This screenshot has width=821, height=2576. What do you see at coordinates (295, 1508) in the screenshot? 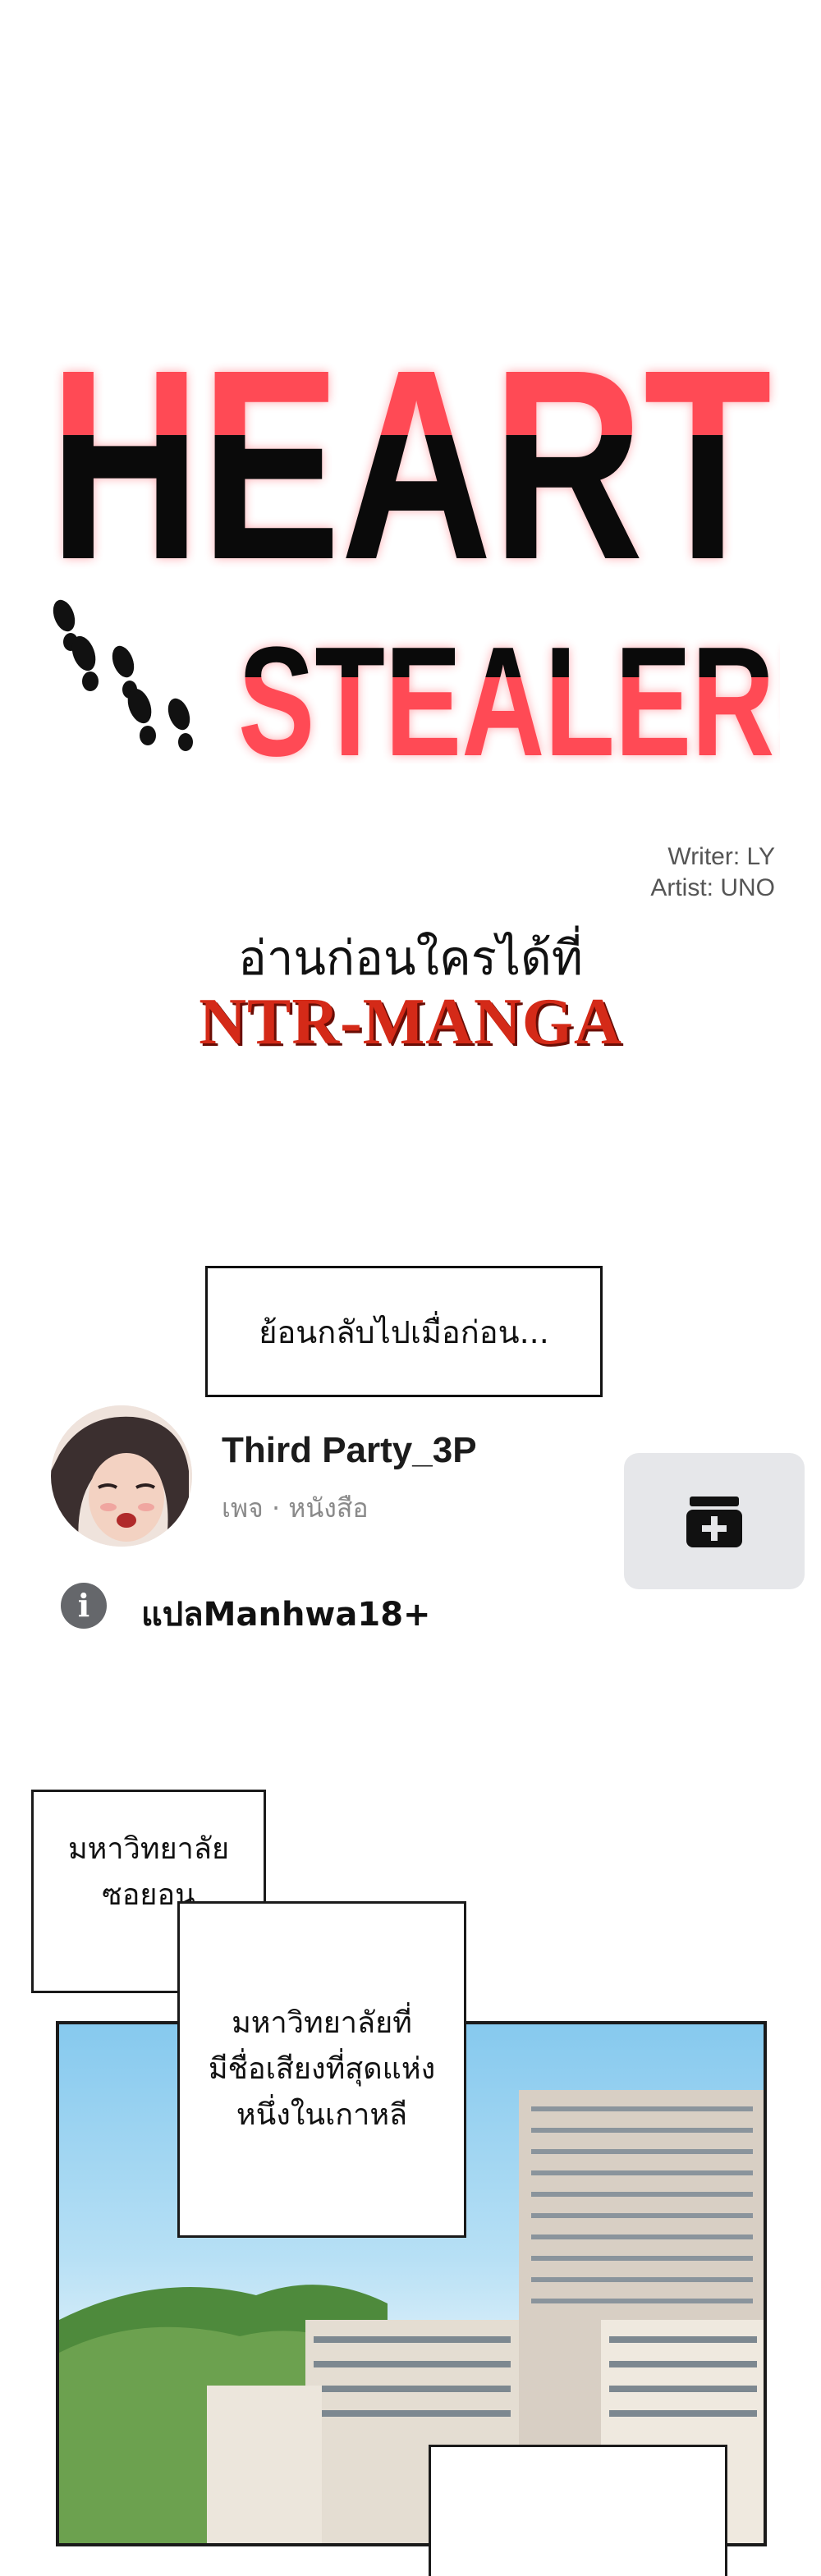
I see `page-meta: เพจ · หนังสือ` at bounding box center [295, 1508].